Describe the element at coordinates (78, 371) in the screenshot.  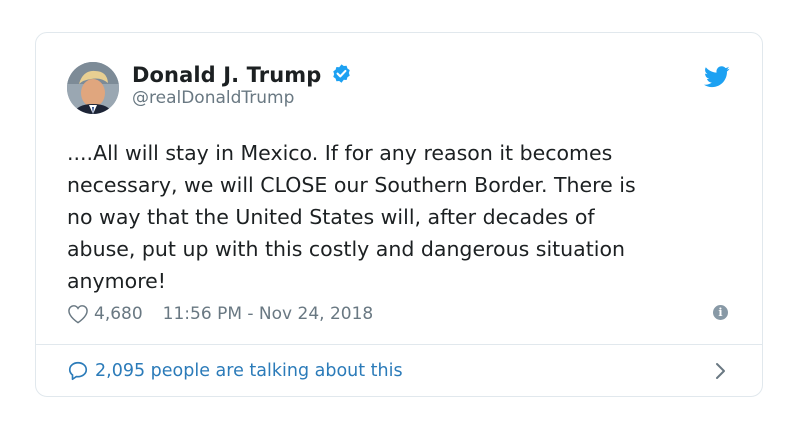
I see `speech-bubble-icon` at that location.